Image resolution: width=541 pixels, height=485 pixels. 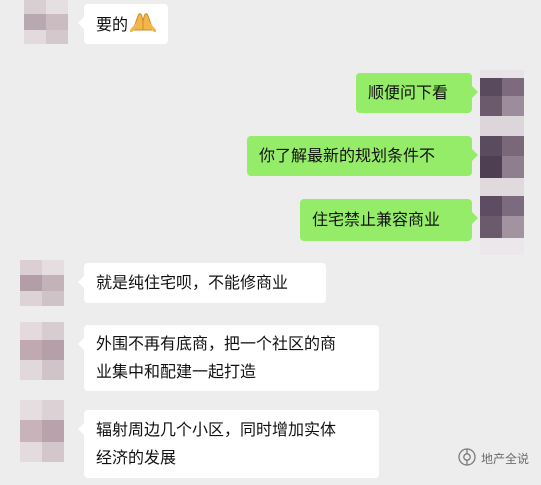 I want to click on message-bubble: 你了解最新的规划条件不, so click(x=362, y=156).